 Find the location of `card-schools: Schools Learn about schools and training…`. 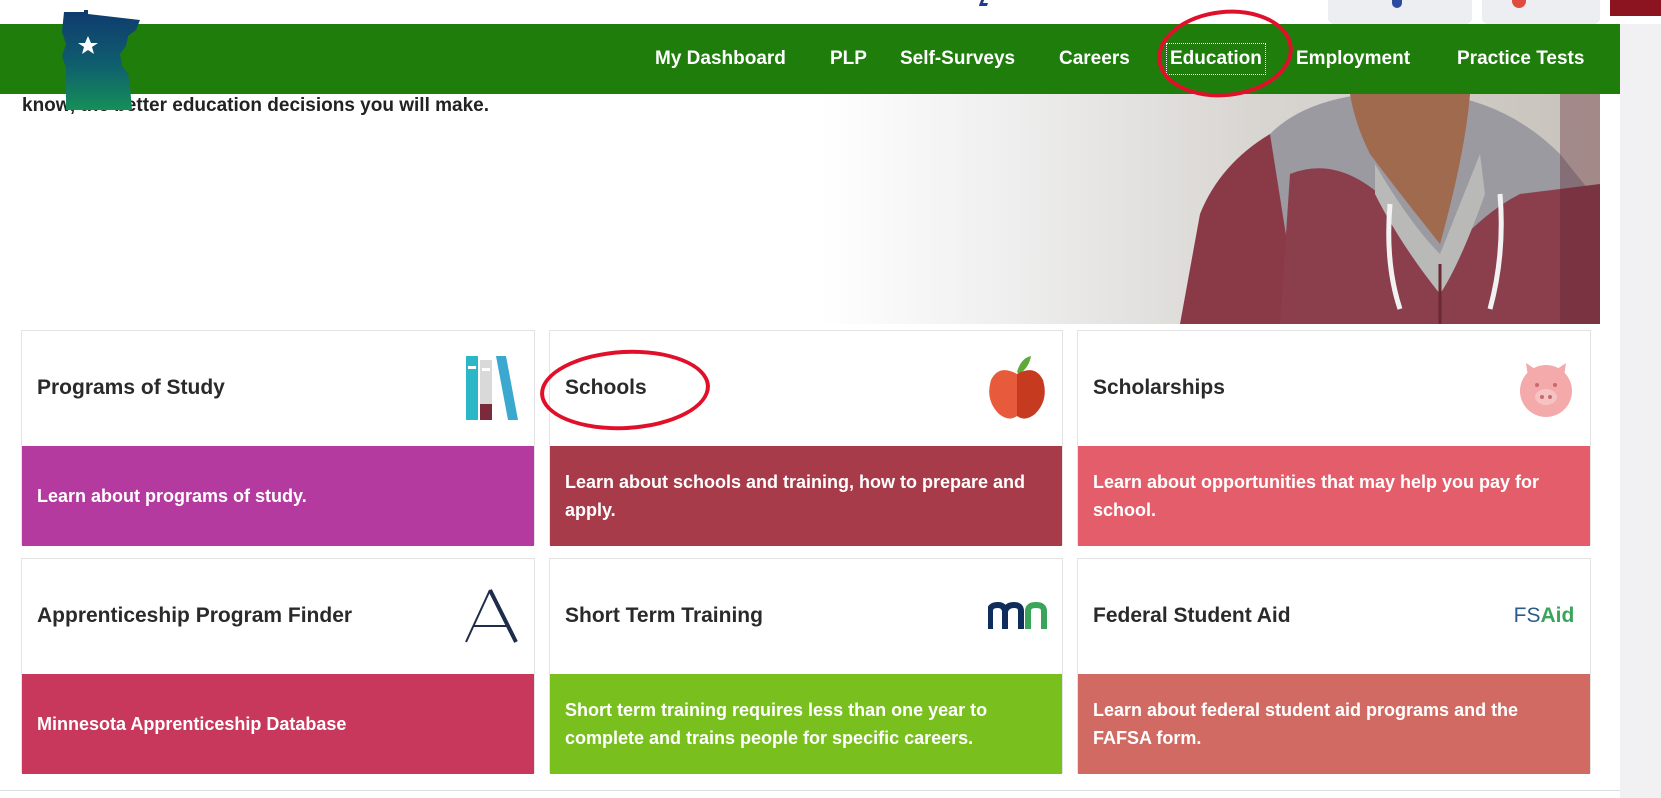

card-schools: Schools Learn about schools and training… is located at coordinates (806, 438).